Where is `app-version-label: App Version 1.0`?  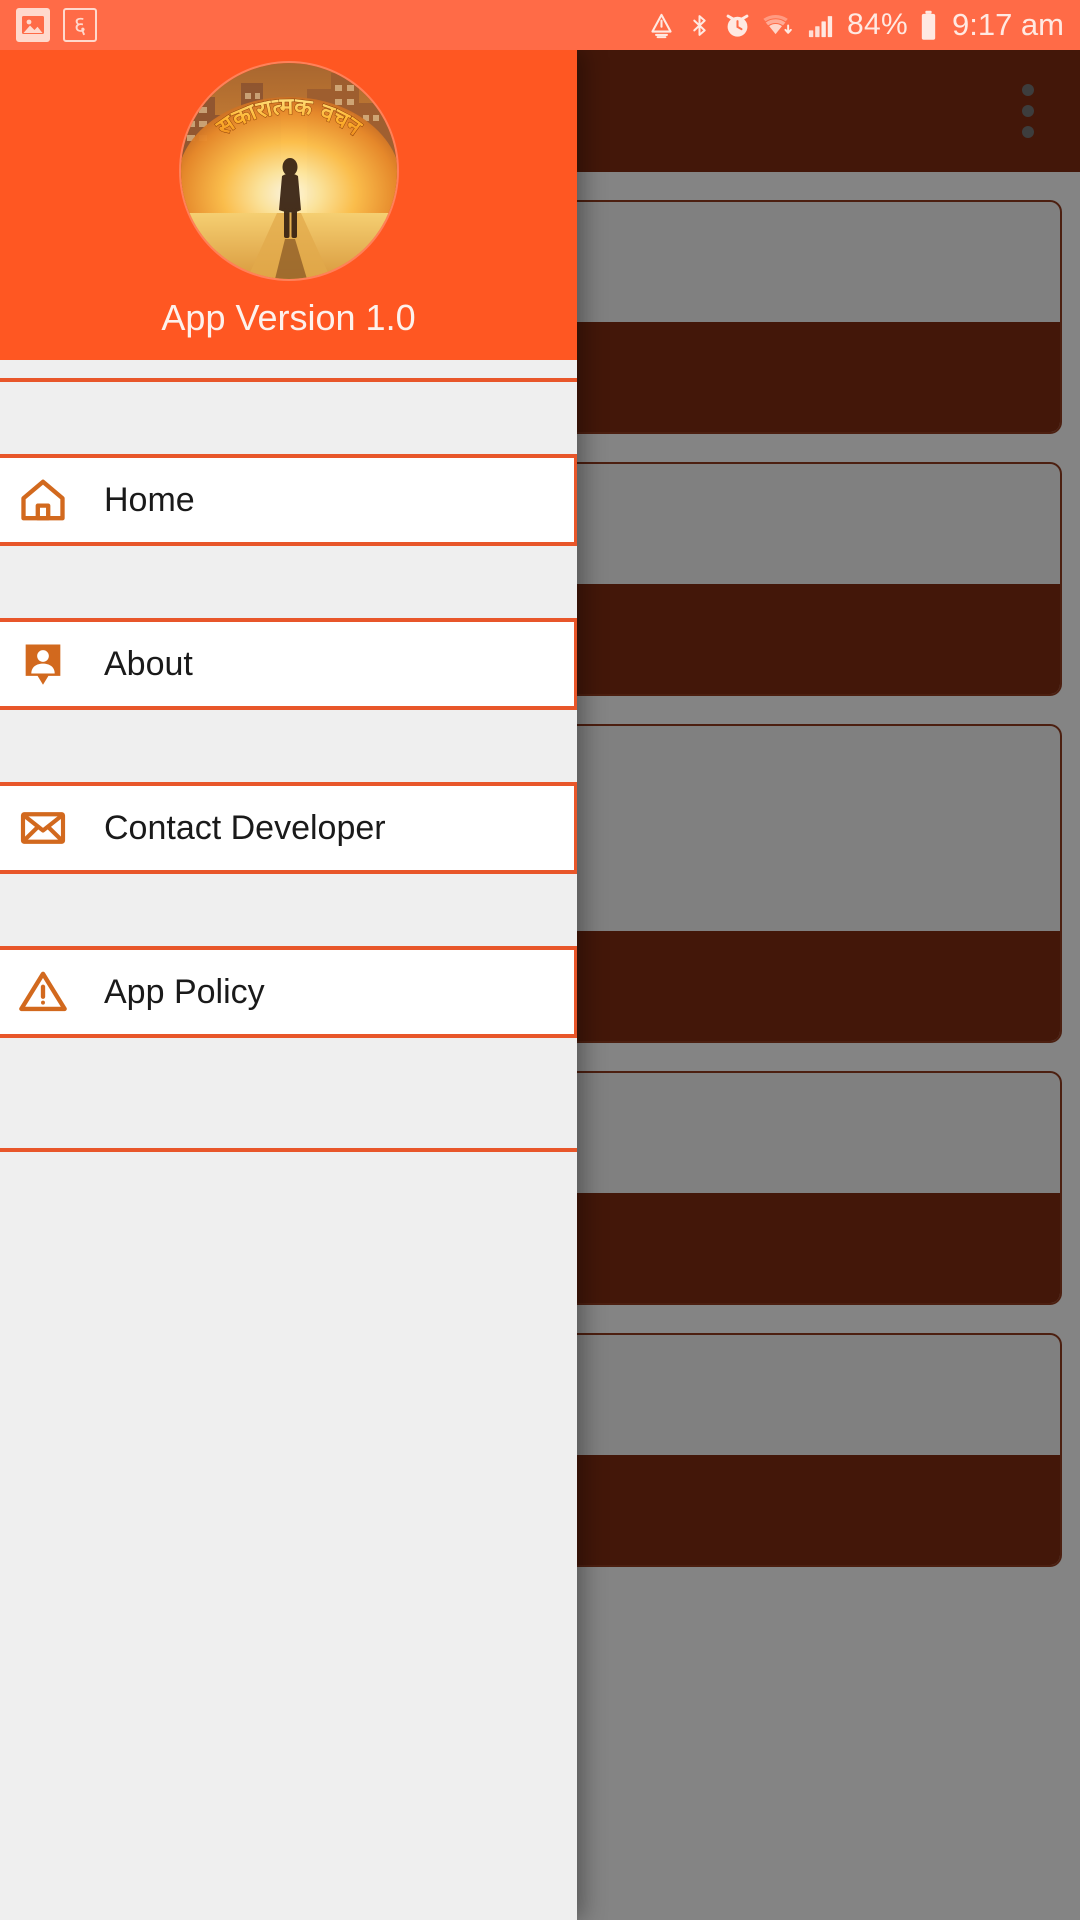 app-version-label: App Version 1.0 is located at coordinates (288, 317).